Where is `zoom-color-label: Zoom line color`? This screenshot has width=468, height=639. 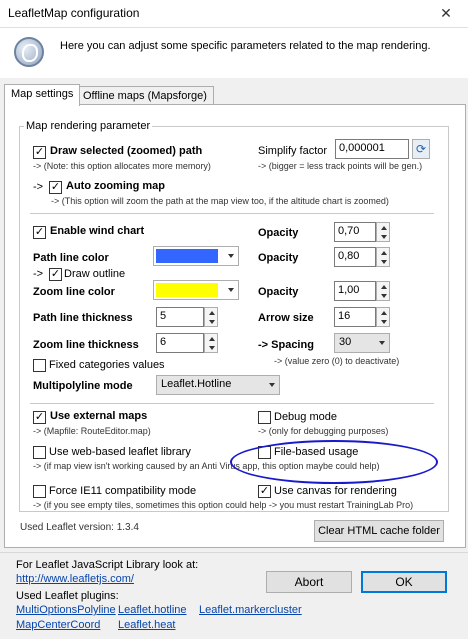
zoom-color-label: Zoom line color is located at coordinates (74, 292).